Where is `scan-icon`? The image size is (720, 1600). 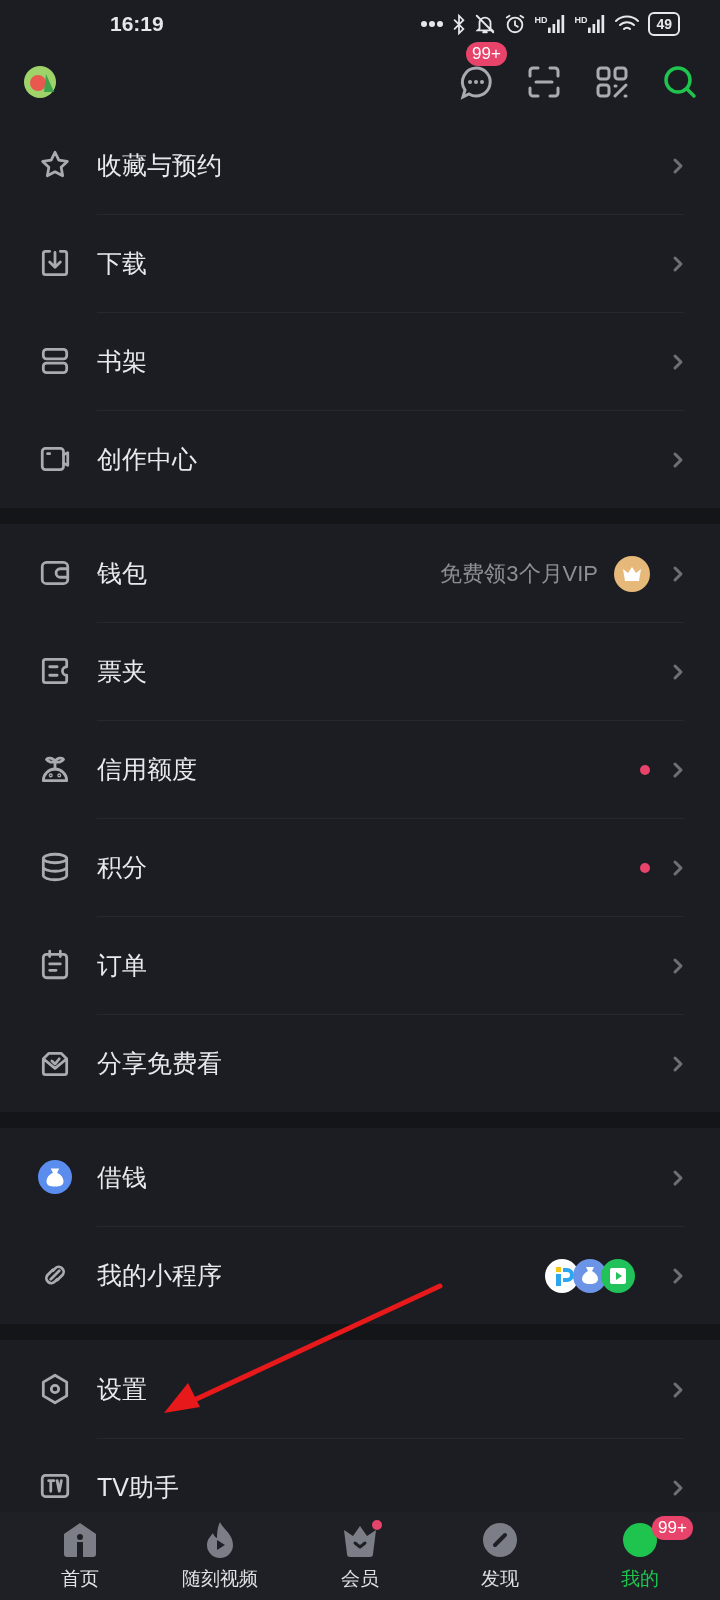
scan-icon is located at coordinates (544, 82).